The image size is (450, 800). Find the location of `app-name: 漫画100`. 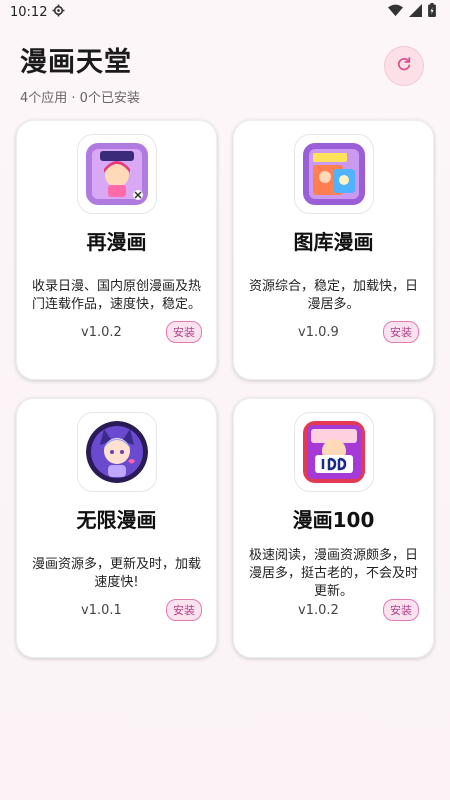

app-name: 漫画100 is located at coordinates (333, 520).